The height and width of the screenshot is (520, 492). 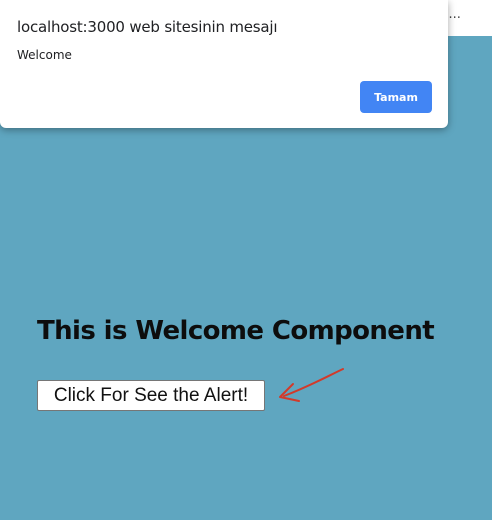 What do you see at coordinates (396, 97) in the screenshot?
I see `ok-button: Tamam` at bounding box center [396, 97].